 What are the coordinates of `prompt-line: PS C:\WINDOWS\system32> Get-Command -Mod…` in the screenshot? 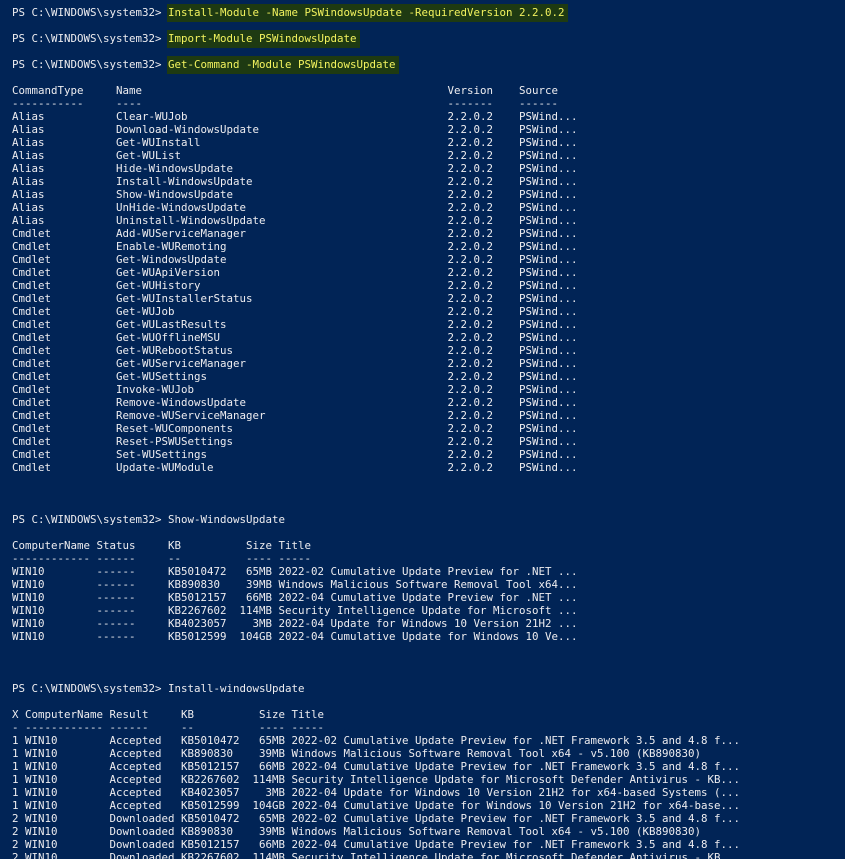 It's located at (428, 65).